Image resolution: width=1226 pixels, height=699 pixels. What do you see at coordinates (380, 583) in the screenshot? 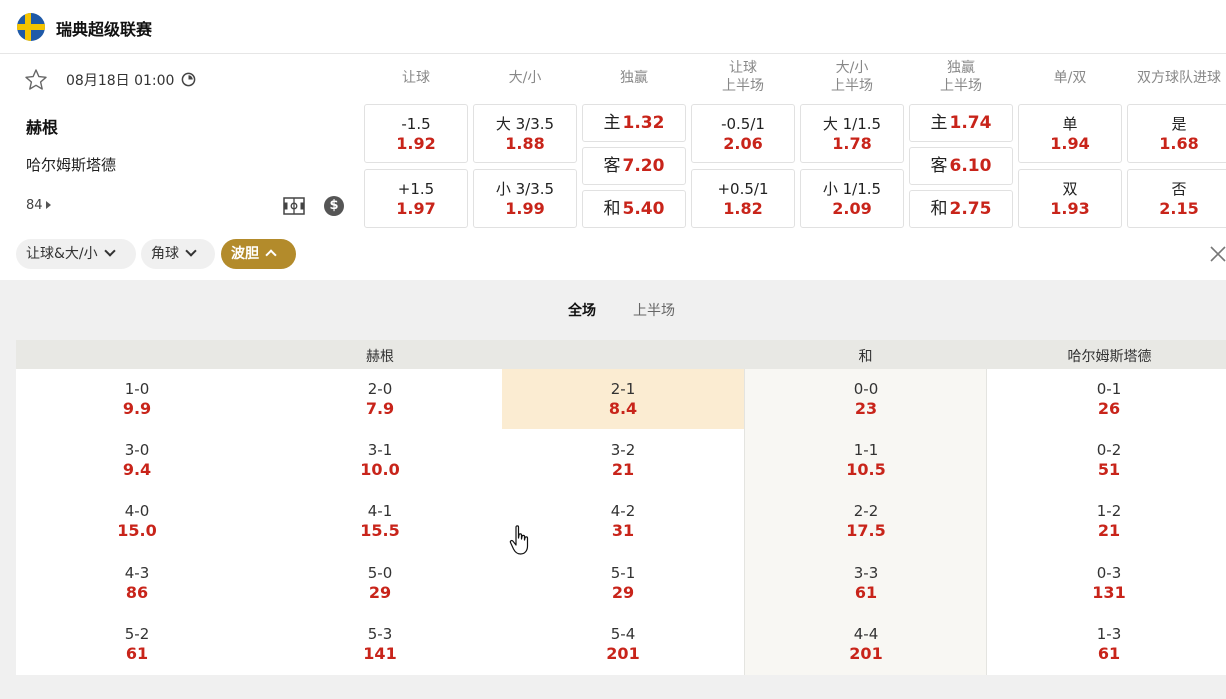
I see `score-cell-home: 5-0 29` at bounding box center [380, 583].